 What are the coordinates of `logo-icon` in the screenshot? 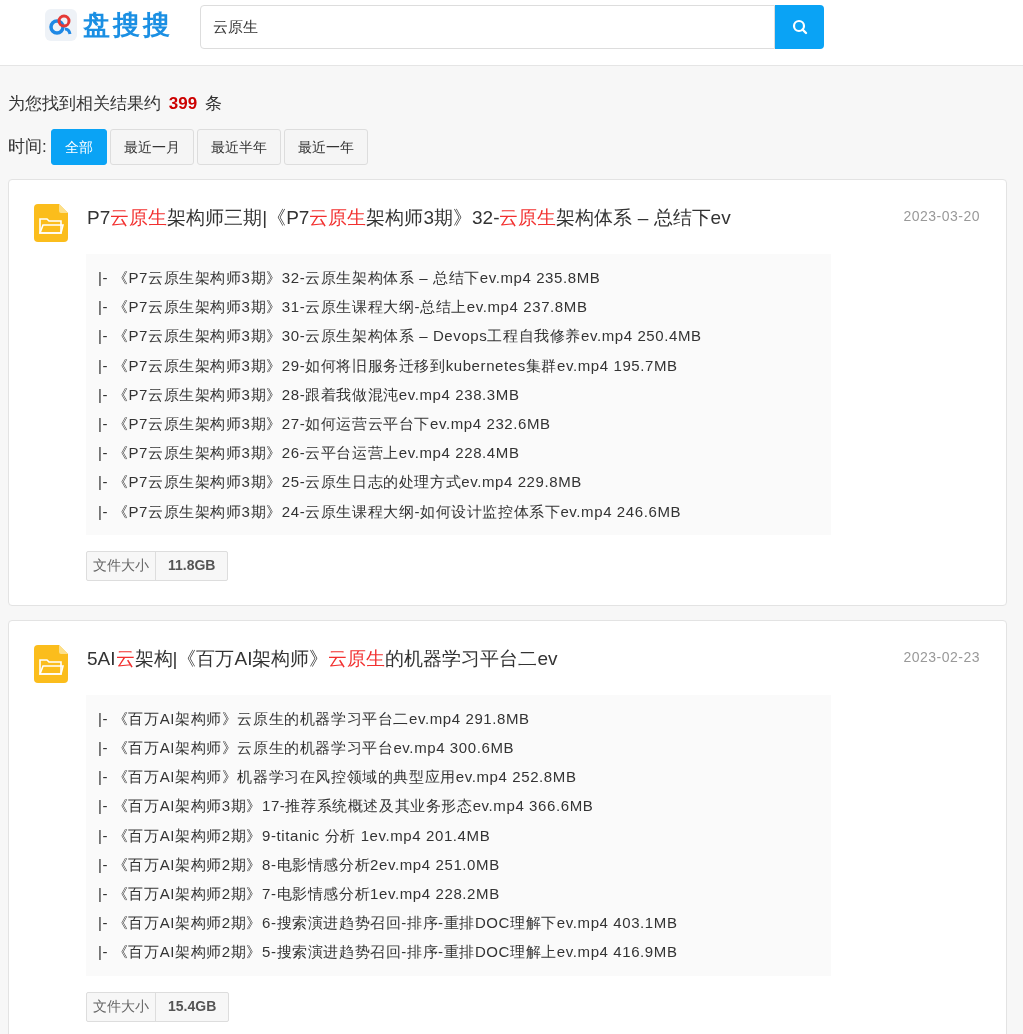 It's located at (61, 25).